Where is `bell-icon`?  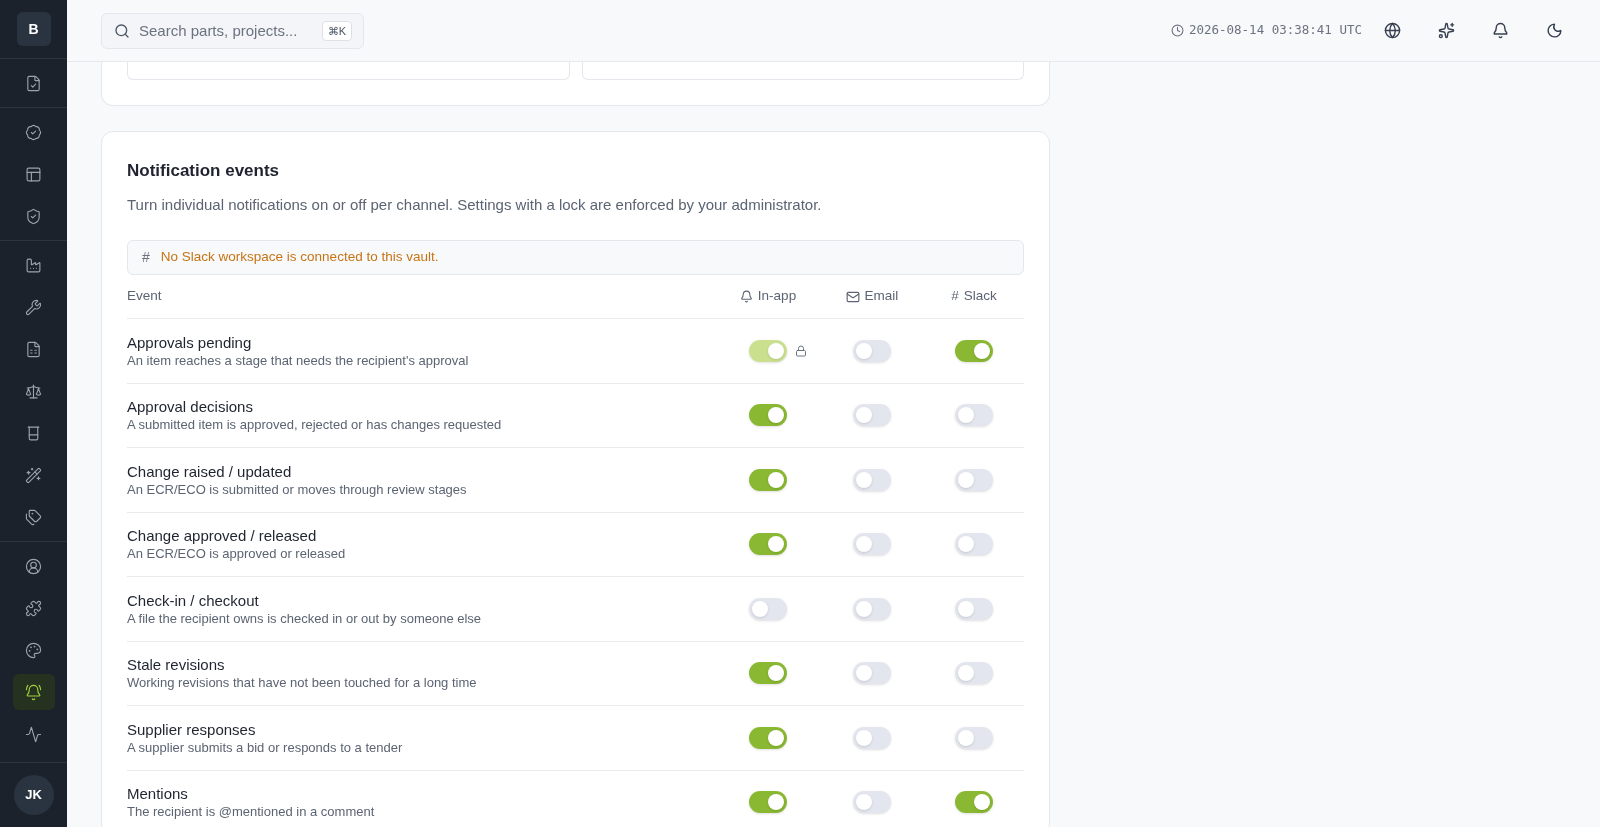 bell-icon is located at coordinates (746, 296).